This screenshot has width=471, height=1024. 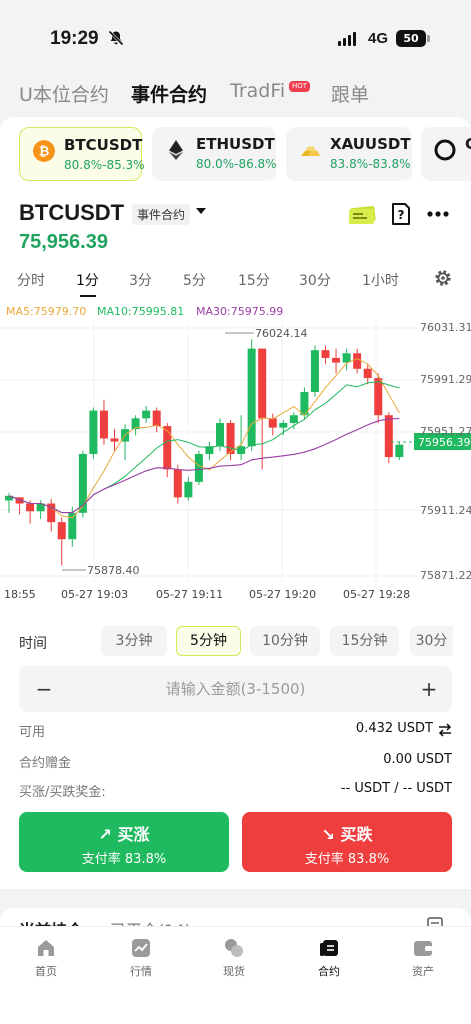 What do you see at coordinates (239, 311) in the screenshot?
I see `ma30-legend: MA30:75975.99` at bounding box center [239, 311].